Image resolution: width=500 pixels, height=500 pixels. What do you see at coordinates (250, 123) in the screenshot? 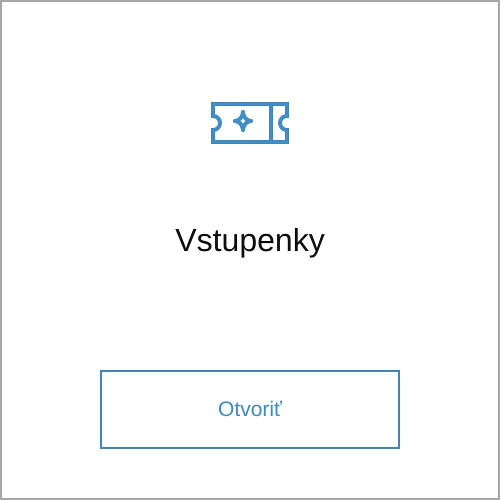
I see `ticket-icon` at bounding box center [250, 123].